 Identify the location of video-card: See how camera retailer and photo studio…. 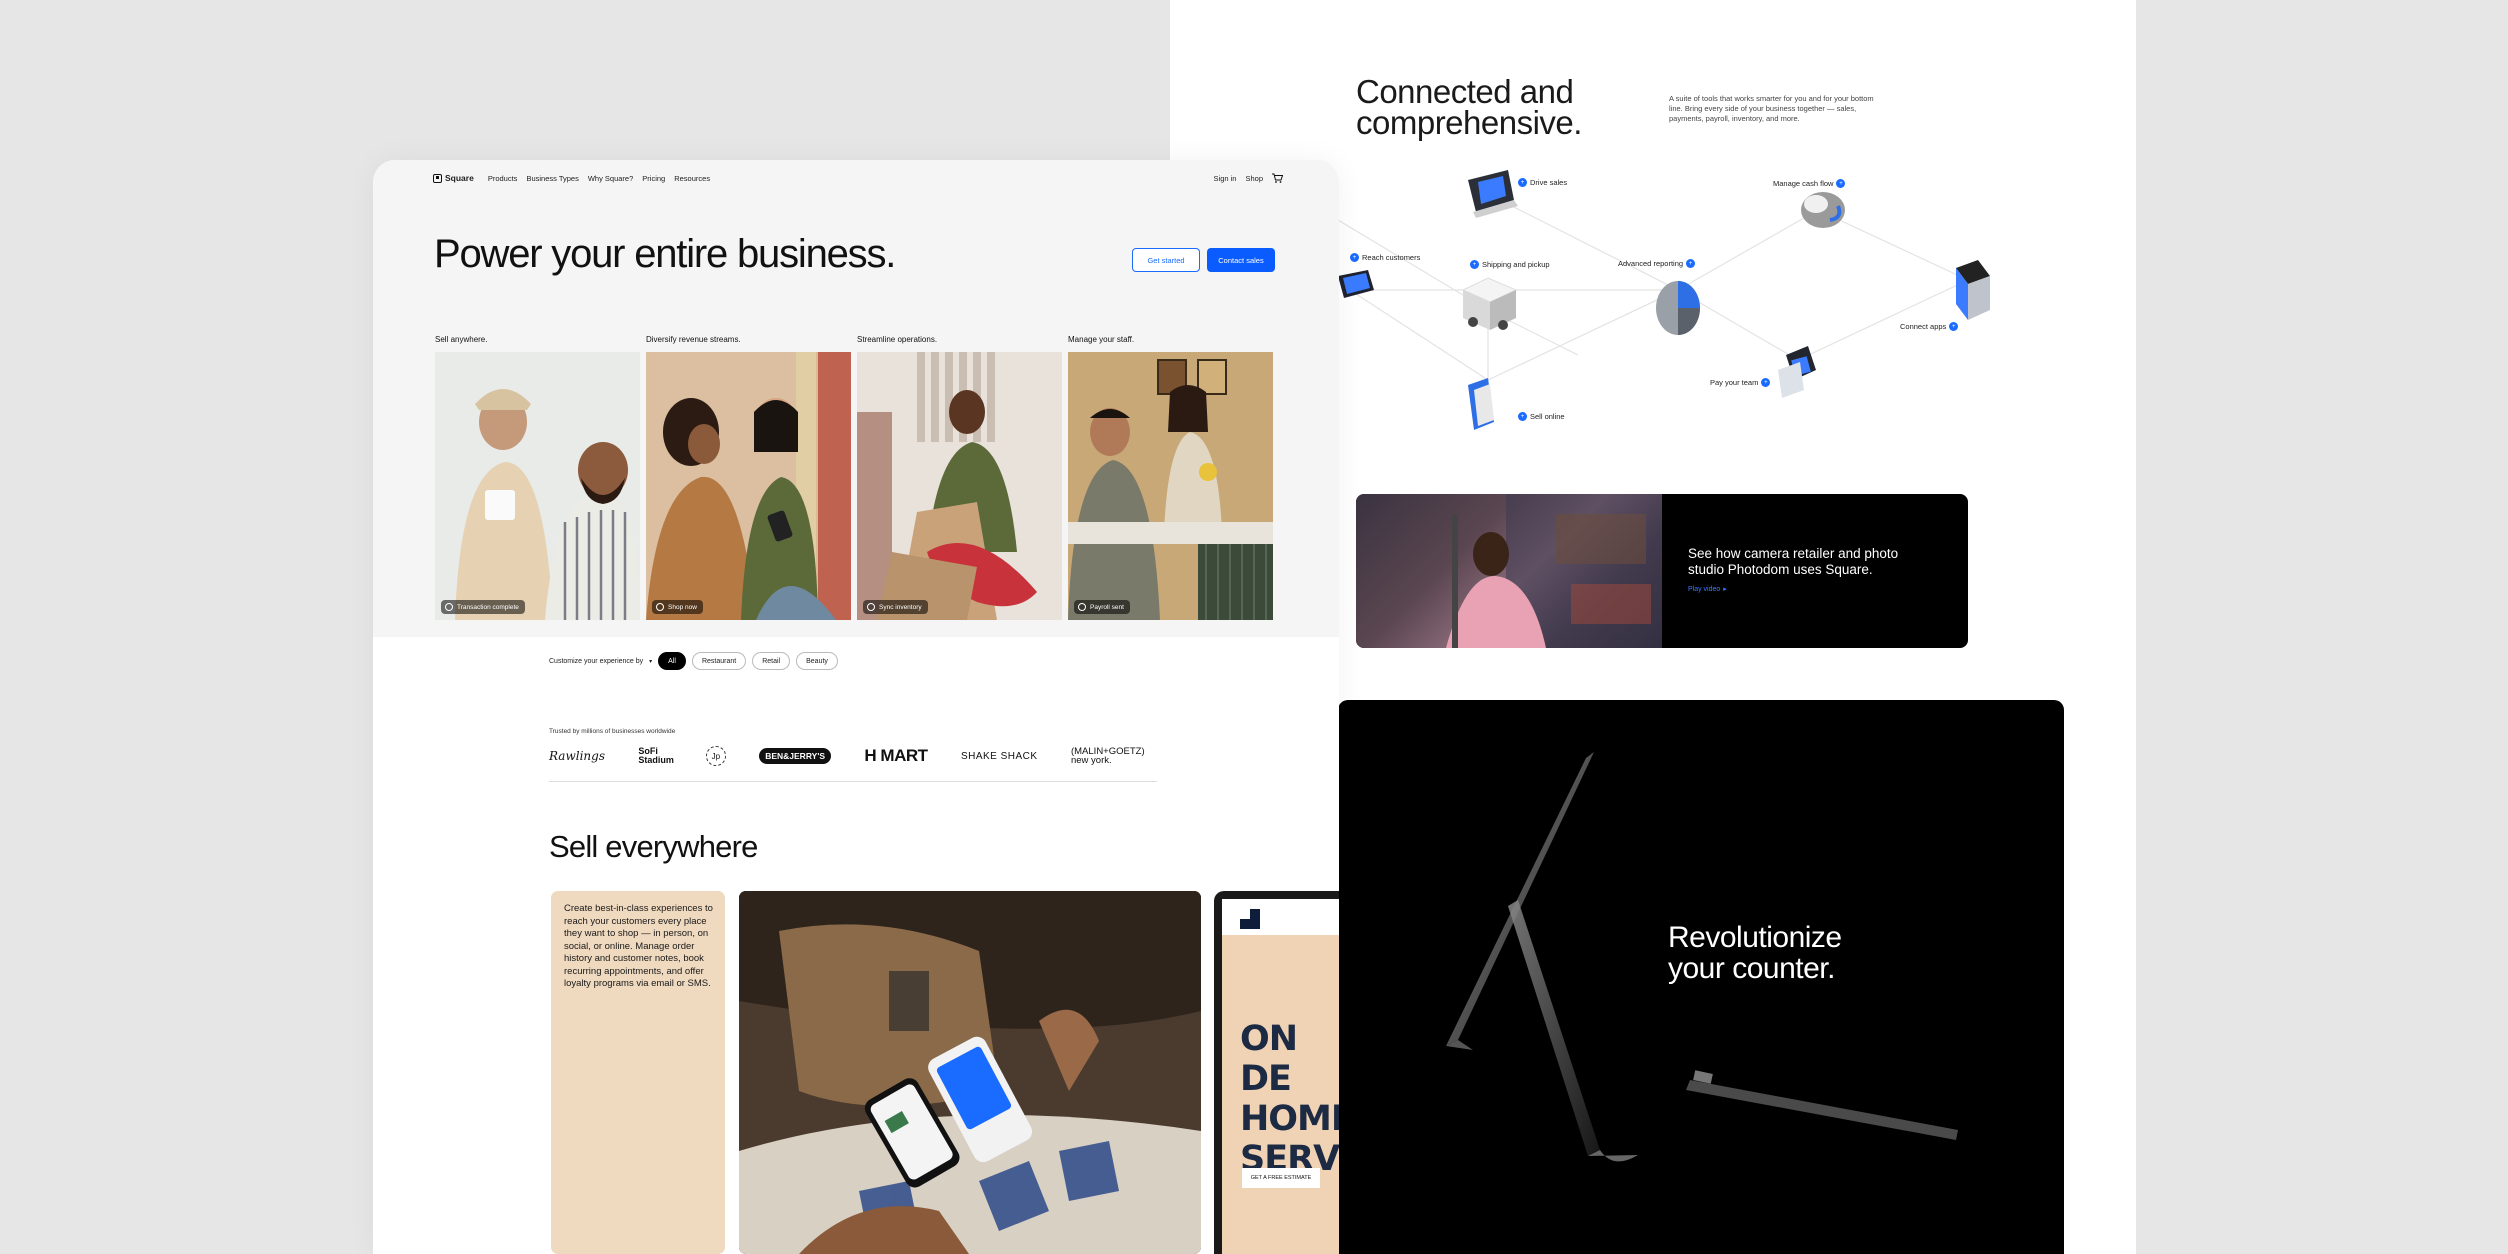
(1662, 571).